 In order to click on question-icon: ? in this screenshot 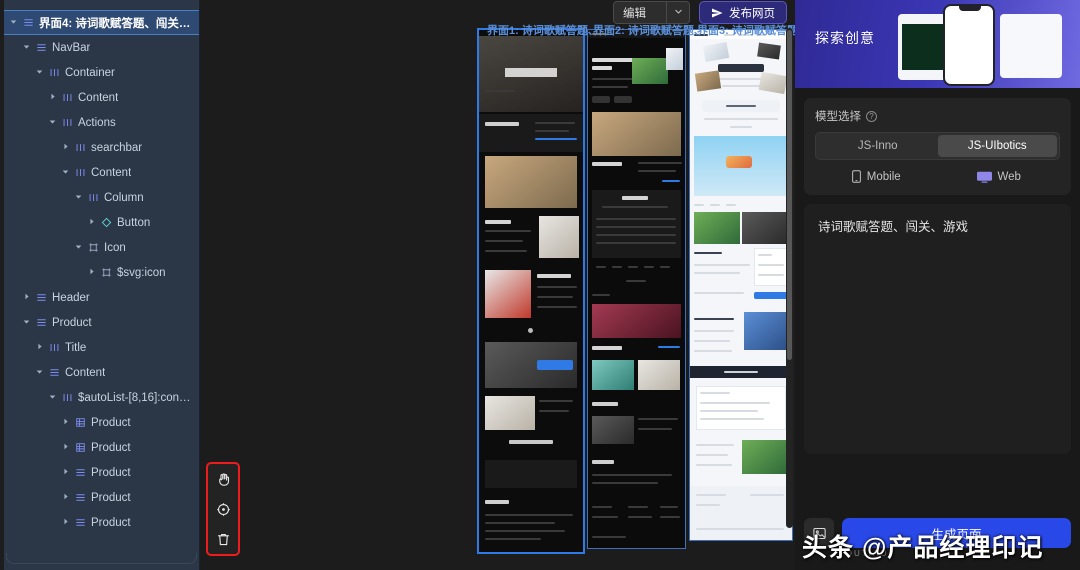, I will do `click(871, 116)`.